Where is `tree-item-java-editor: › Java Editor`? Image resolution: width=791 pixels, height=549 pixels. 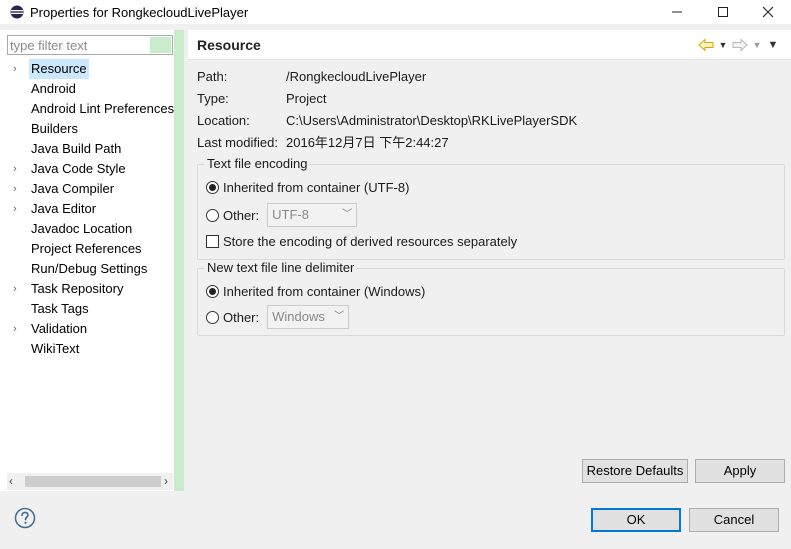 tree-item-java-editor: › Java Editor is located at coordinates (87, 209).